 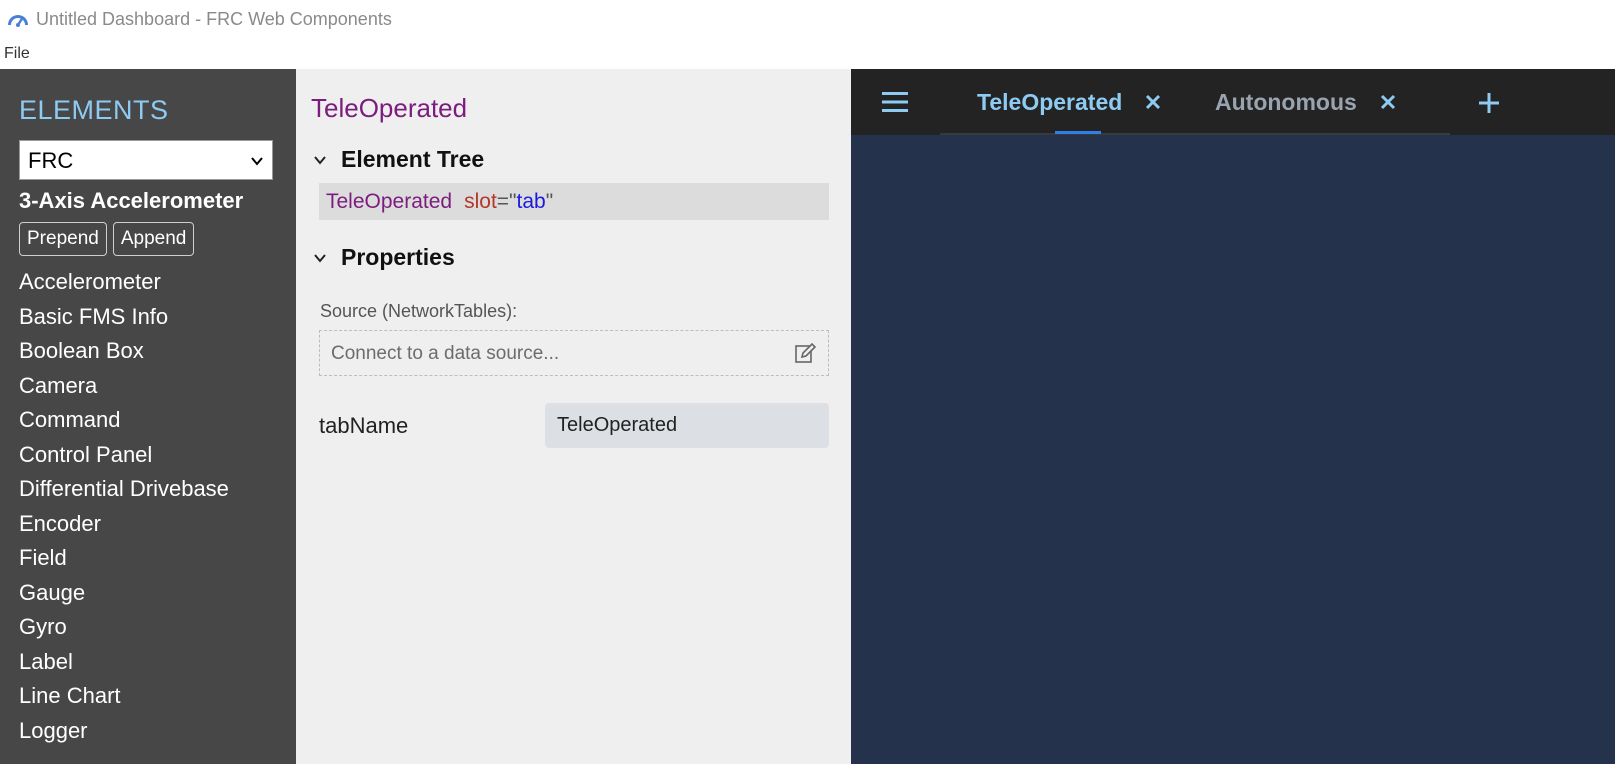 What do you see at coordinates (94, 110) in the screenshot?
I see `sidebar-title: ELEMENTS` at bounding box center [94, 110].